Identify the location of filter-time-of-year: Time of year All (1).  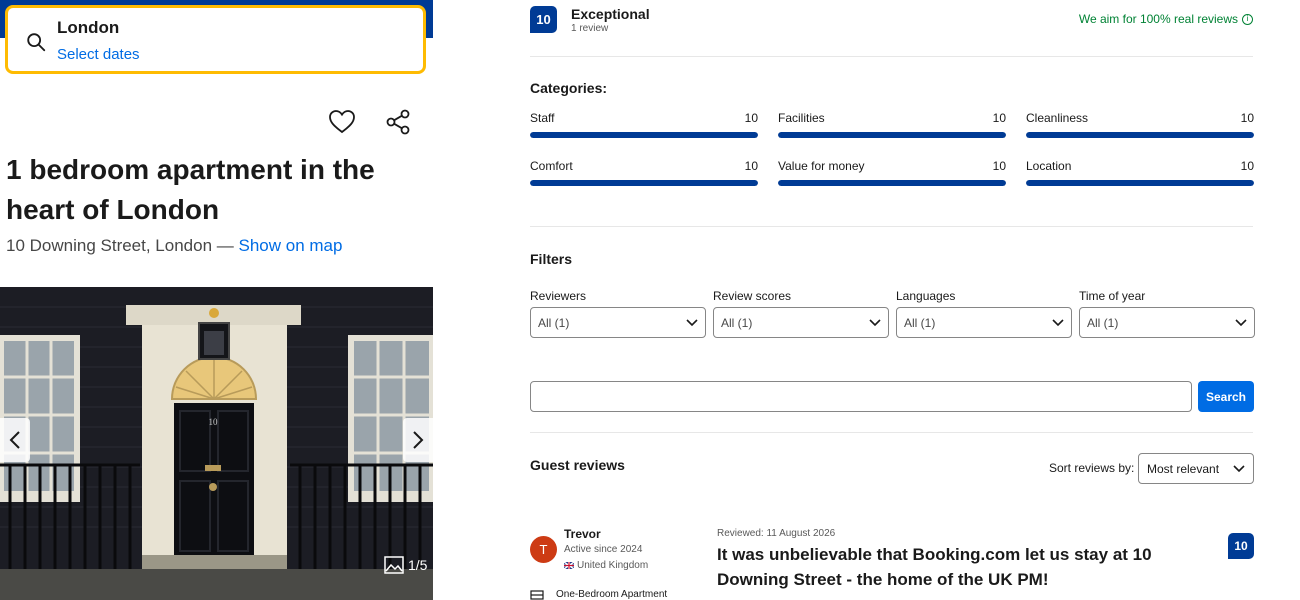
(1167, 313).